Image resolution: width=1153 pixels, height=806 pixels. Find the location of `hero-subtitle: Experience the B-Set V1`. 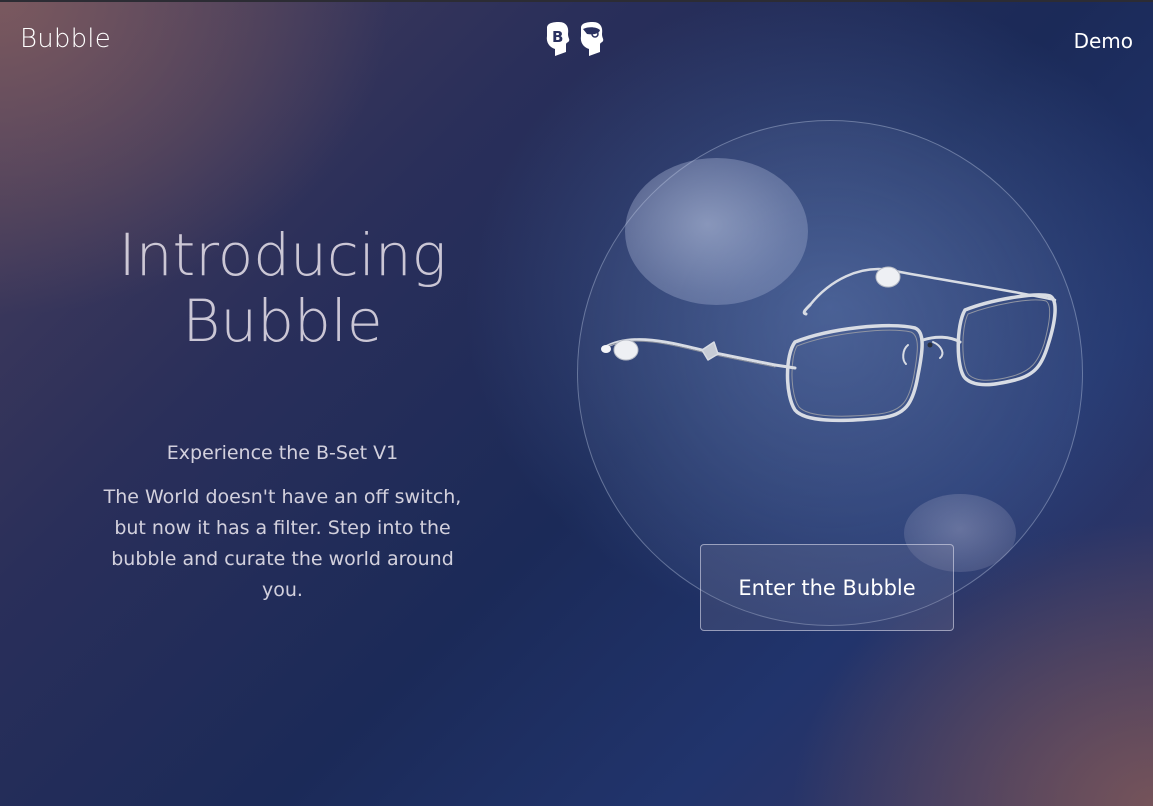

hero-subtitle: Experience the B-Set V1 is located at coordinates (282, 453).